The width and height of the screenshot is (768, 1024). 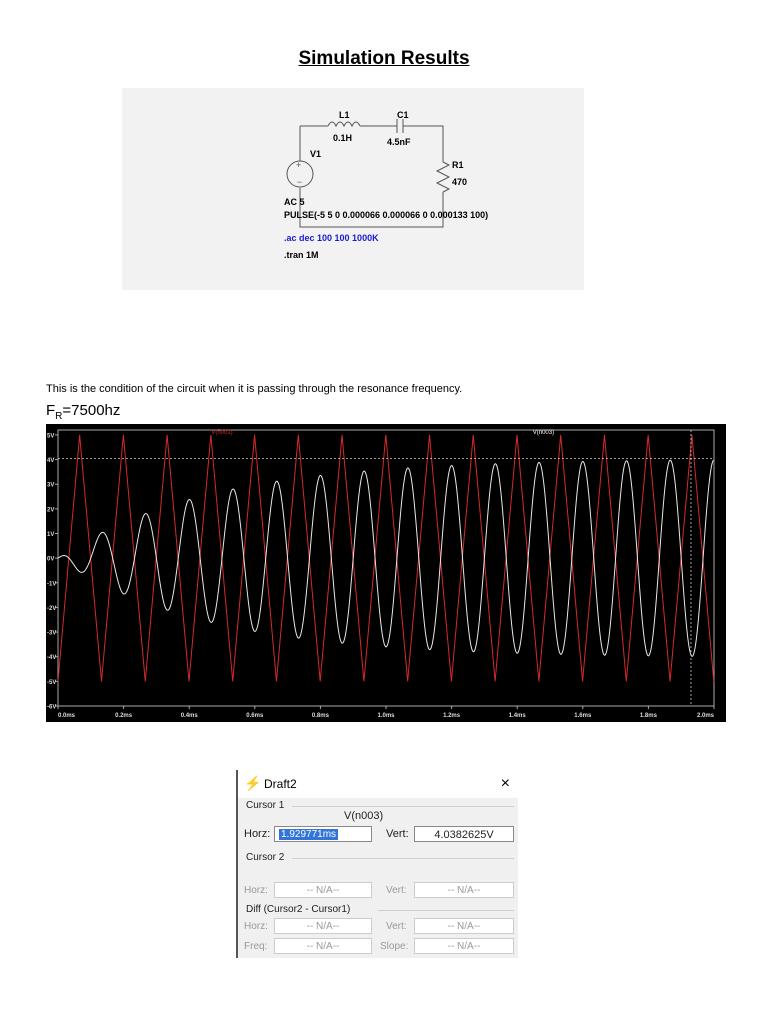 What do you see at coordinates (253, 783) in the screenshot?
I see `probe-icon: ⚡` at bounding box center [253, 783].